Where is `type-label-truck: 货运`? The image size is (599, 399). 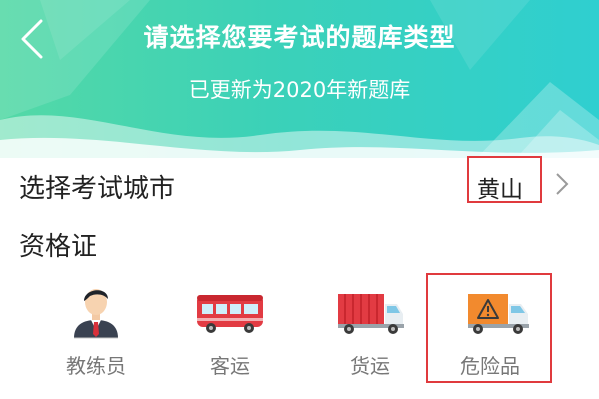
type-label-truck: 货运 is located at coordinates (370, 366).